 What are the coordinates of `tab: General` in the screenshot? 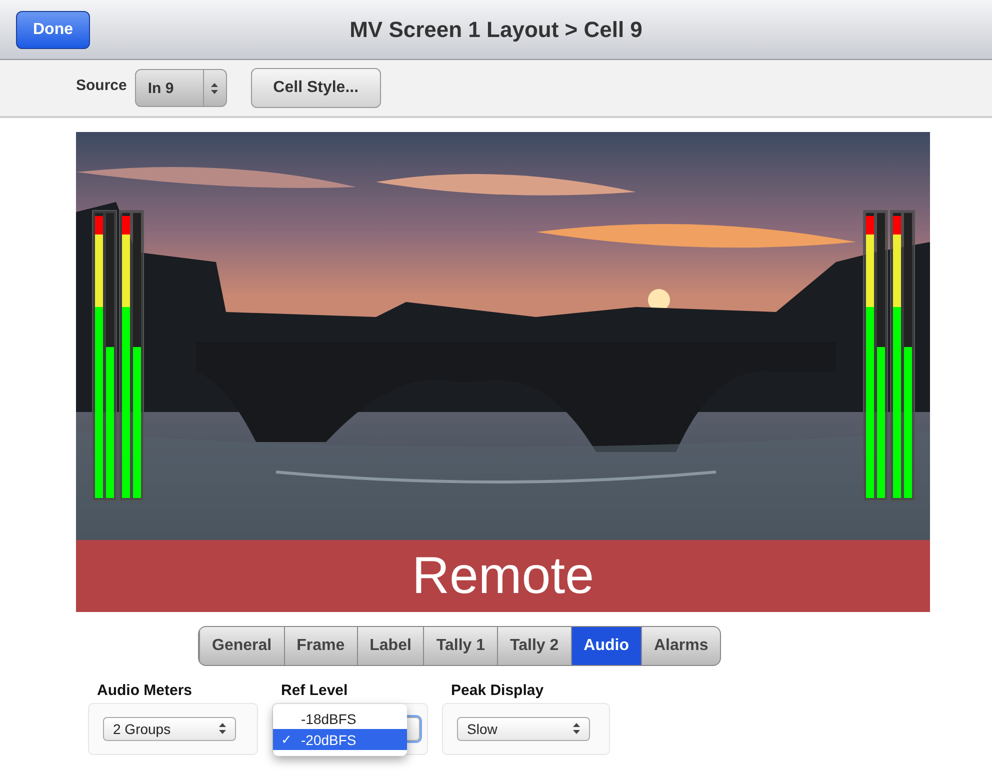 It's located at (241, 646).